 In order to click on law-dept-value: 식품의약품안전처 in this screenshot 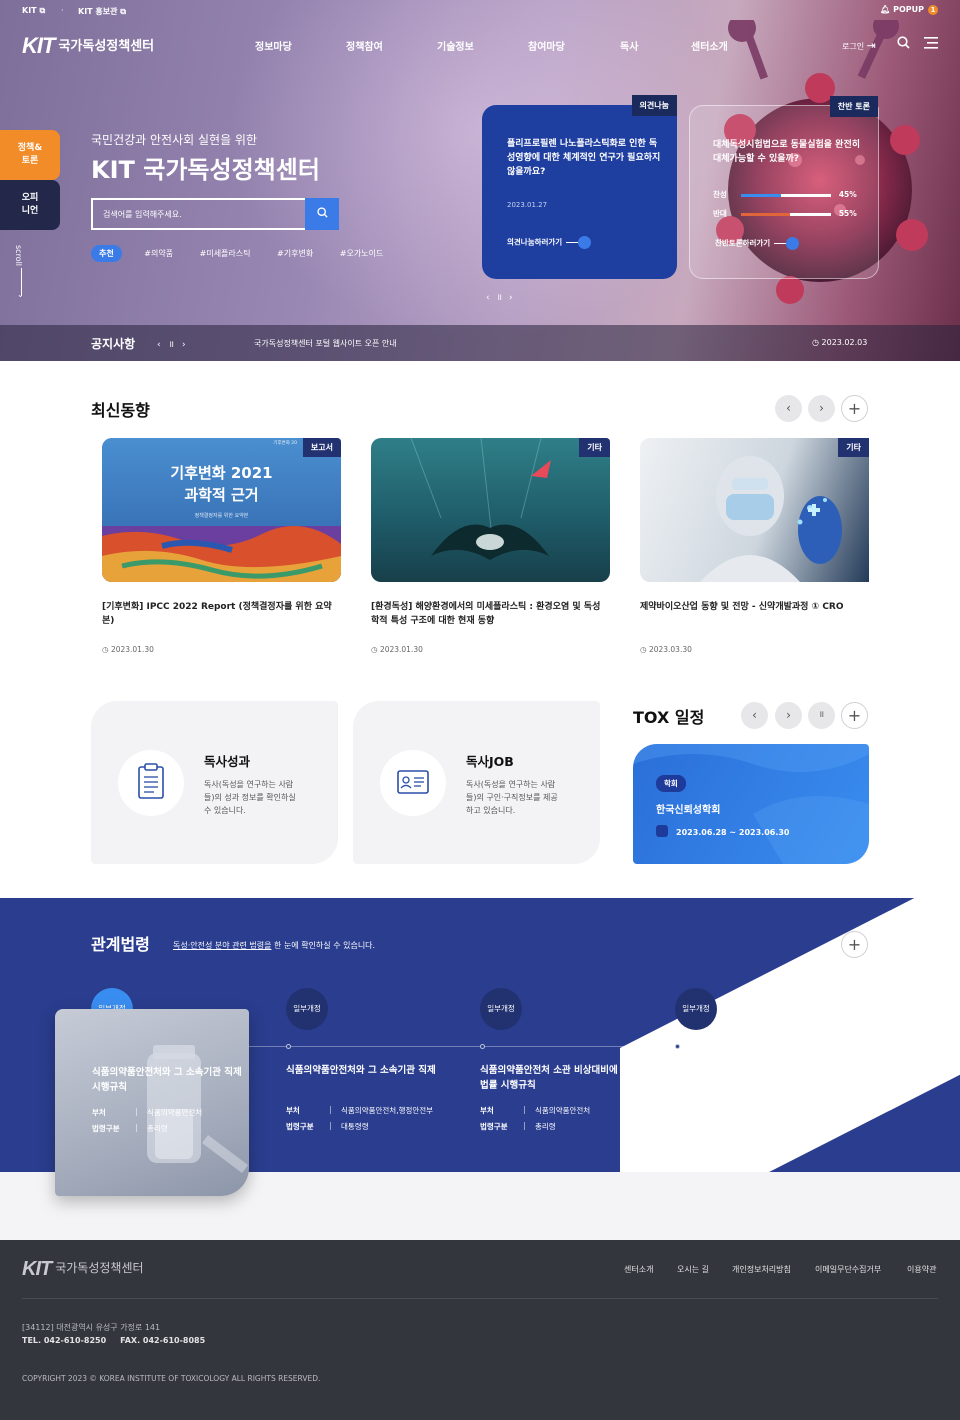, I will do `click(563, 1110)`.